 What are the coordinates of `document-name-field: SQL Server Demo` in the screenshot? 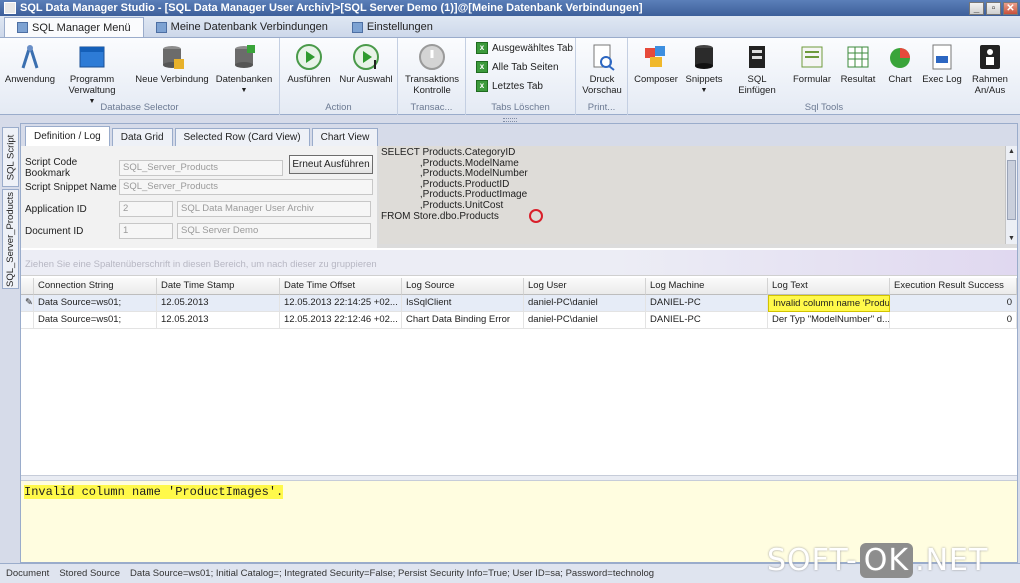 It's located at (274, 231).